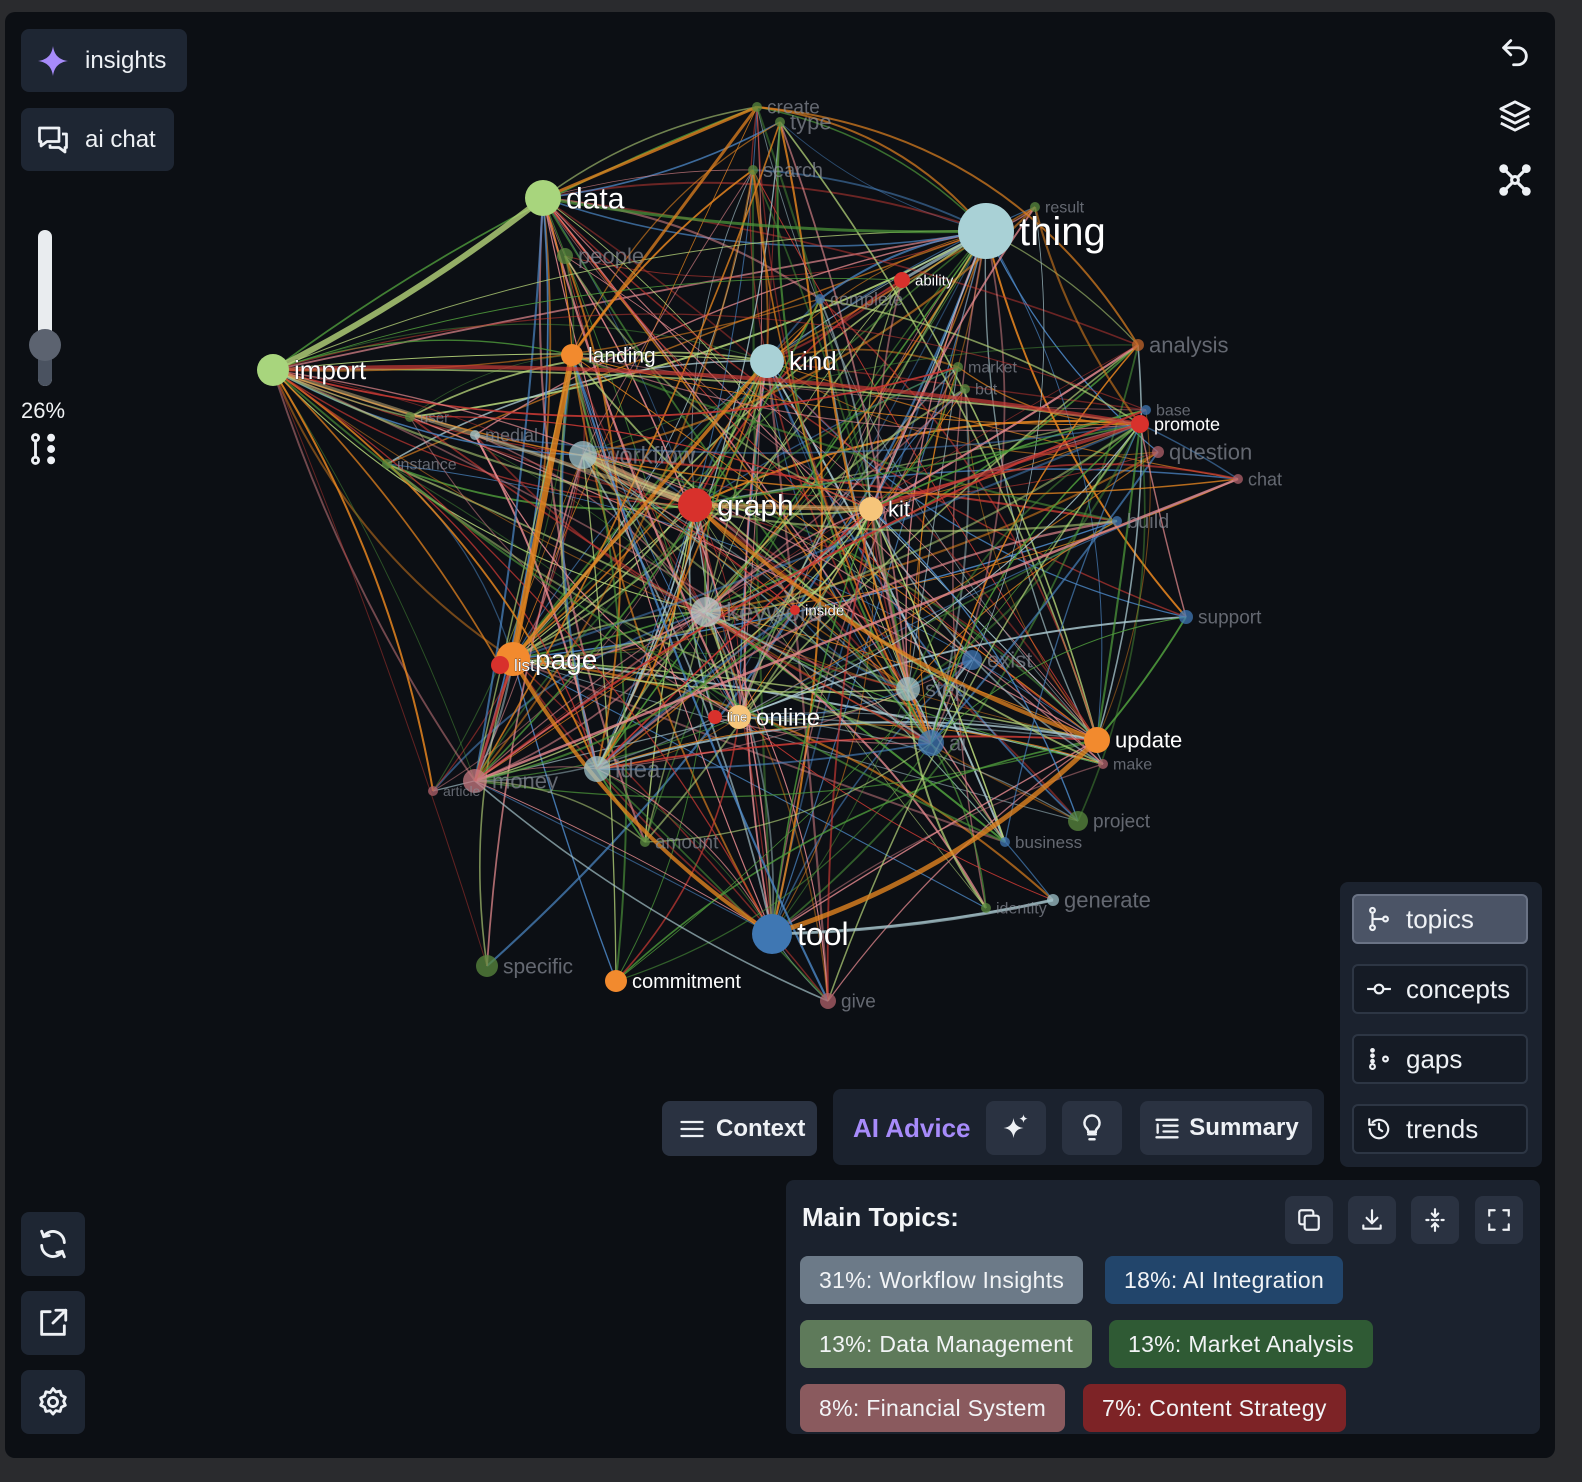 The height and width of the screenshot is (1482, 1582). What do you see at coordinates (1214, 1408) in the screenshot?
I see `topic-chip: 7%: Content Strategy` at bounding box center [1214, 1408].